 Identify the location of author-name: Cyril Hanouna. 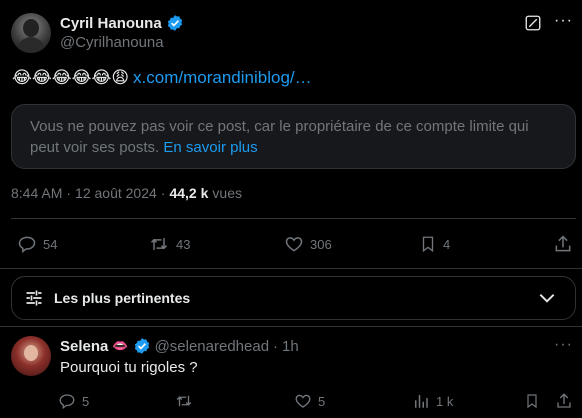
(111, 23).